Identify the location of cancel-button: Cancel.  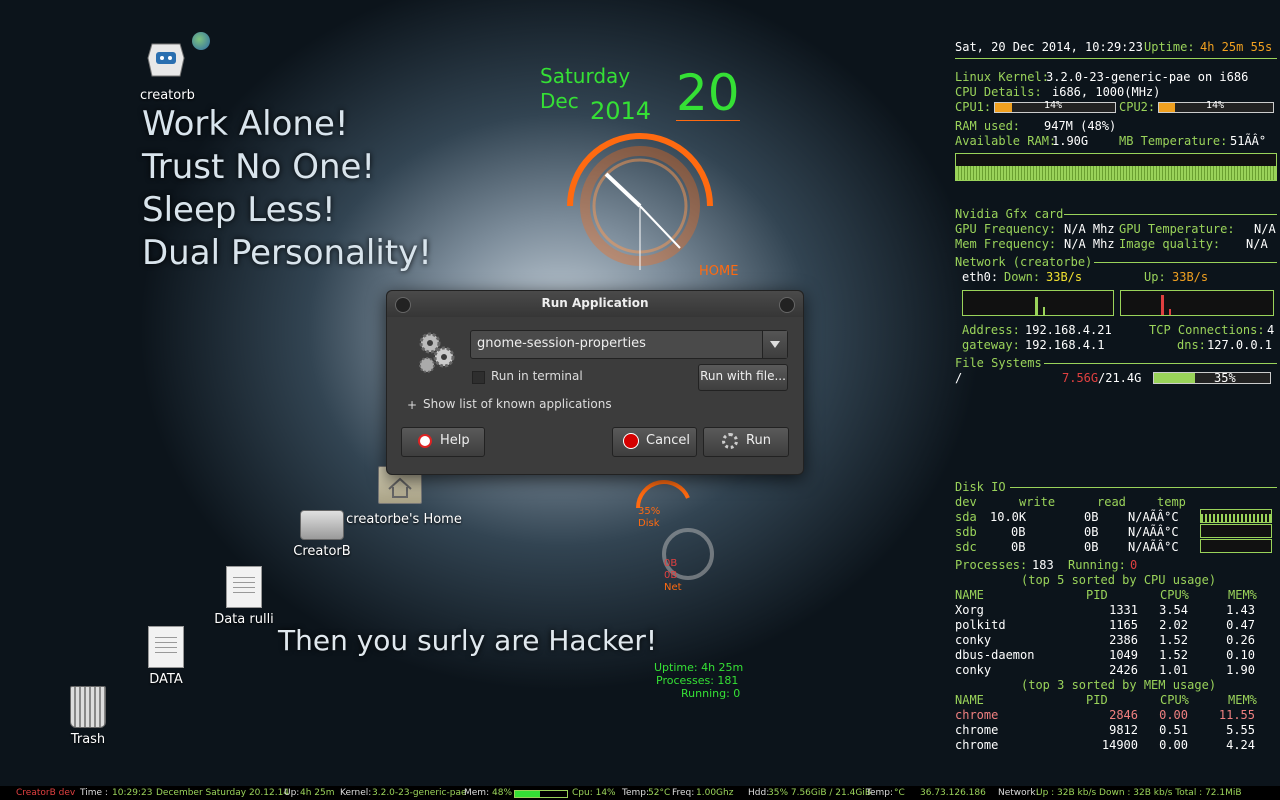
(654, 442).